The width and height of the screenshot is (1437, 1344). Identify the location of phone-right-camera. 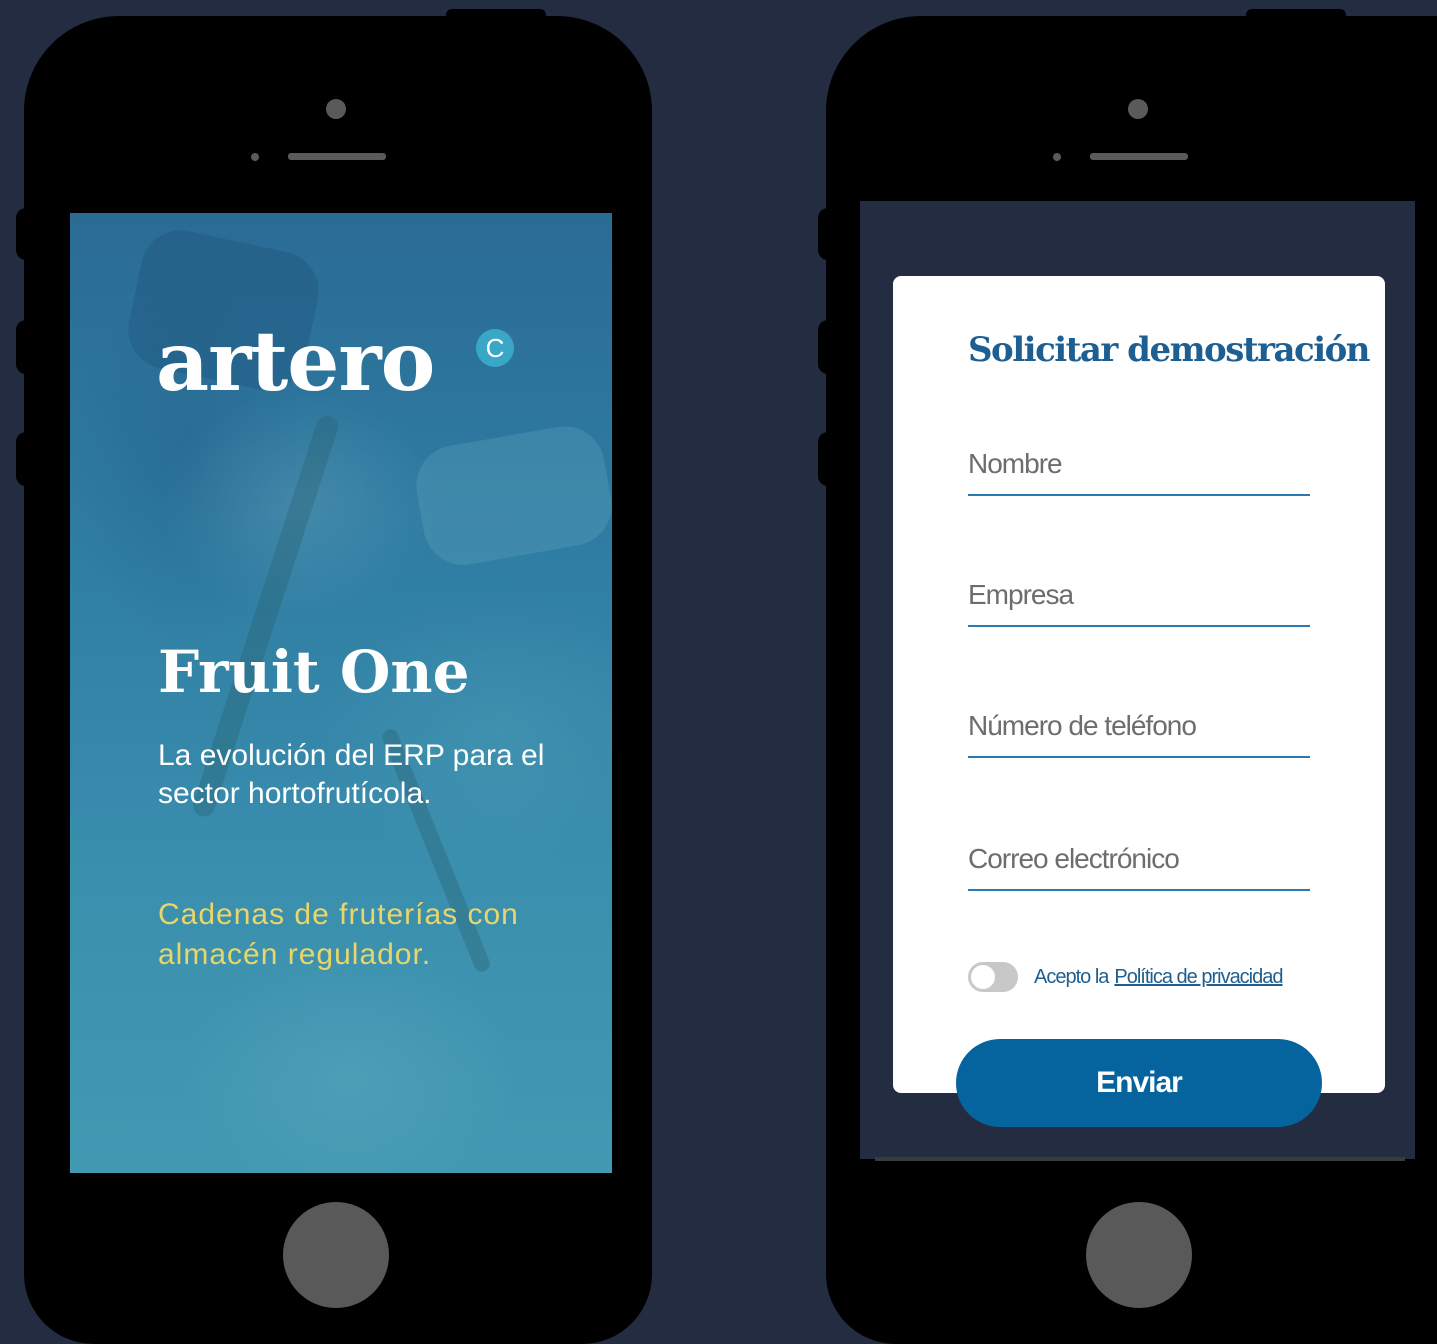
(1138, 109).